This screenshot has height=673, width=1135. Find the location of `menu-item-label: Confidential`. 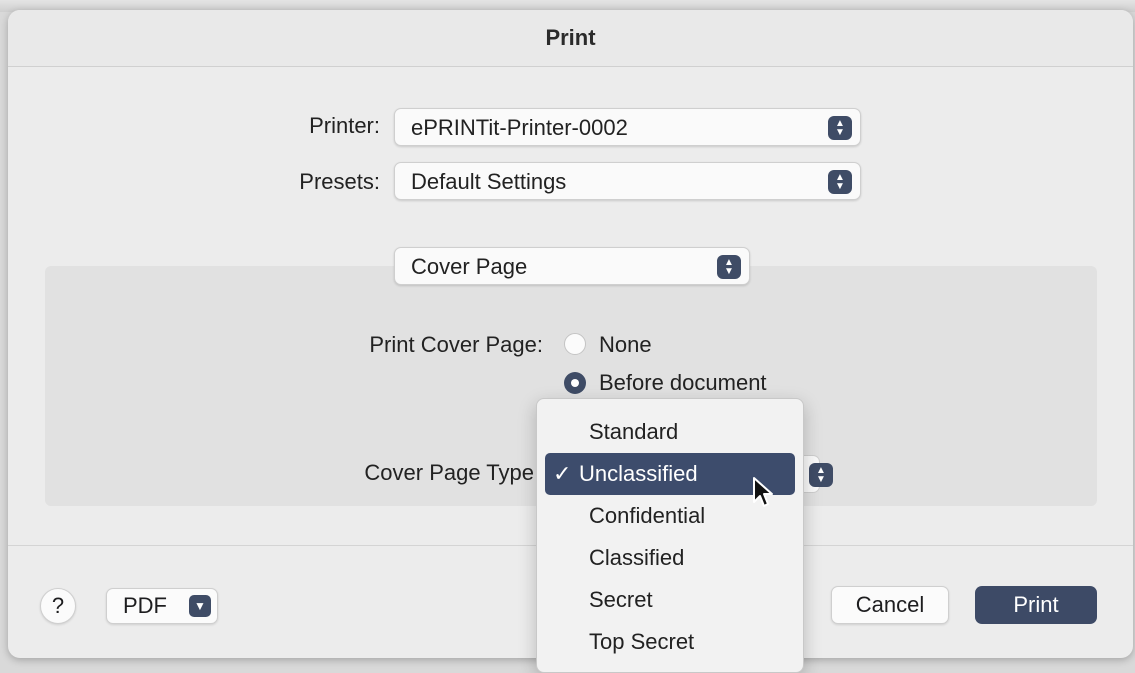

menu-item-label: Confidential is located at coordinates (647, 515).